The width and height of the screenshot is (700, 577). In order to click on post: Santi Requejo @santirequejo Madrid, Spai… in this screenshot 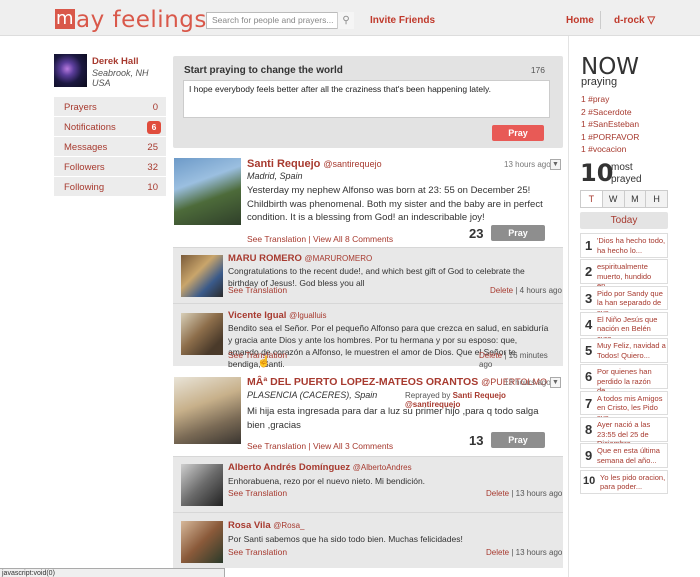, I will do `click(368, 201)`.